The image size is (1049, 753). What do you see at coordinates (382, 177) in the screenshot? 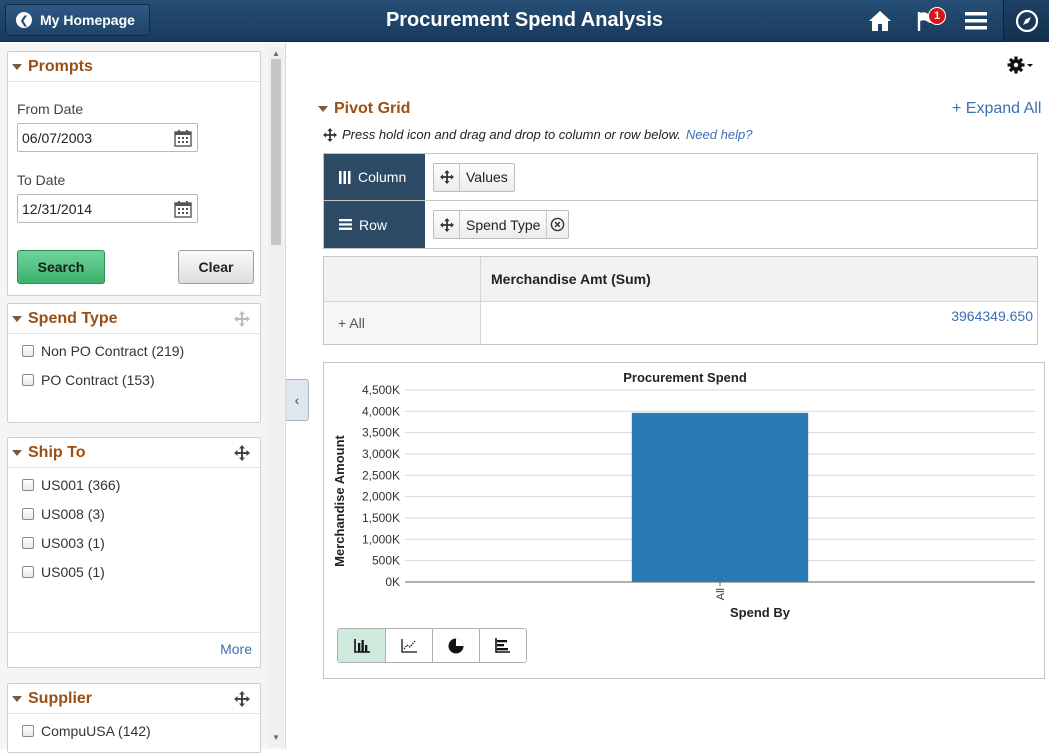
I see `column-label-text: Column` at bounding box center [382, 177].